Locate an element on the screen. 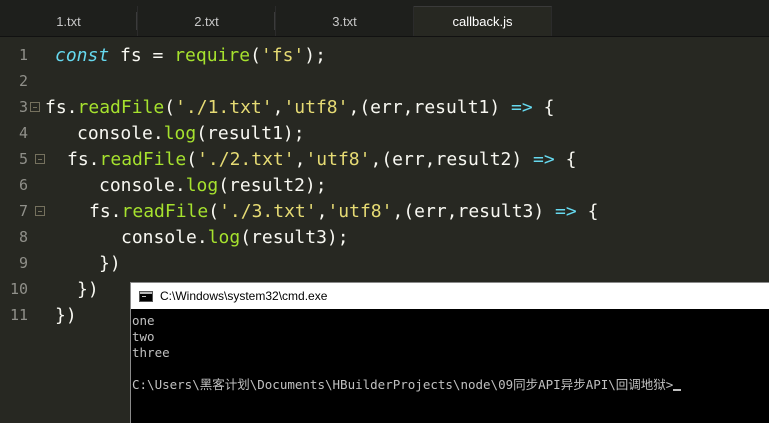  line-number: 2 is located at coordinates (23, 81).